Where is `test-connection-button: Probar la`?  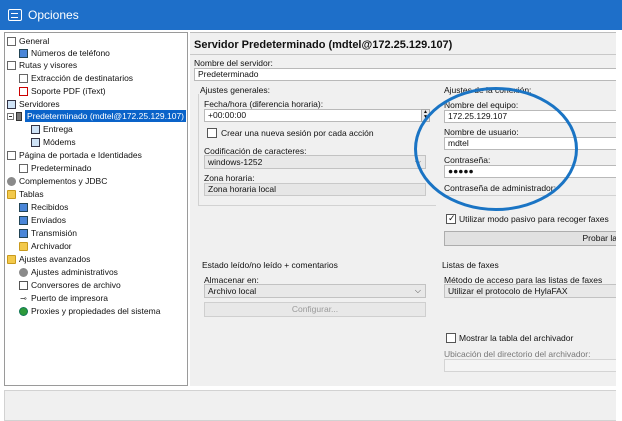
test-connection-button: Probar la is located at coordinates (533, 238).